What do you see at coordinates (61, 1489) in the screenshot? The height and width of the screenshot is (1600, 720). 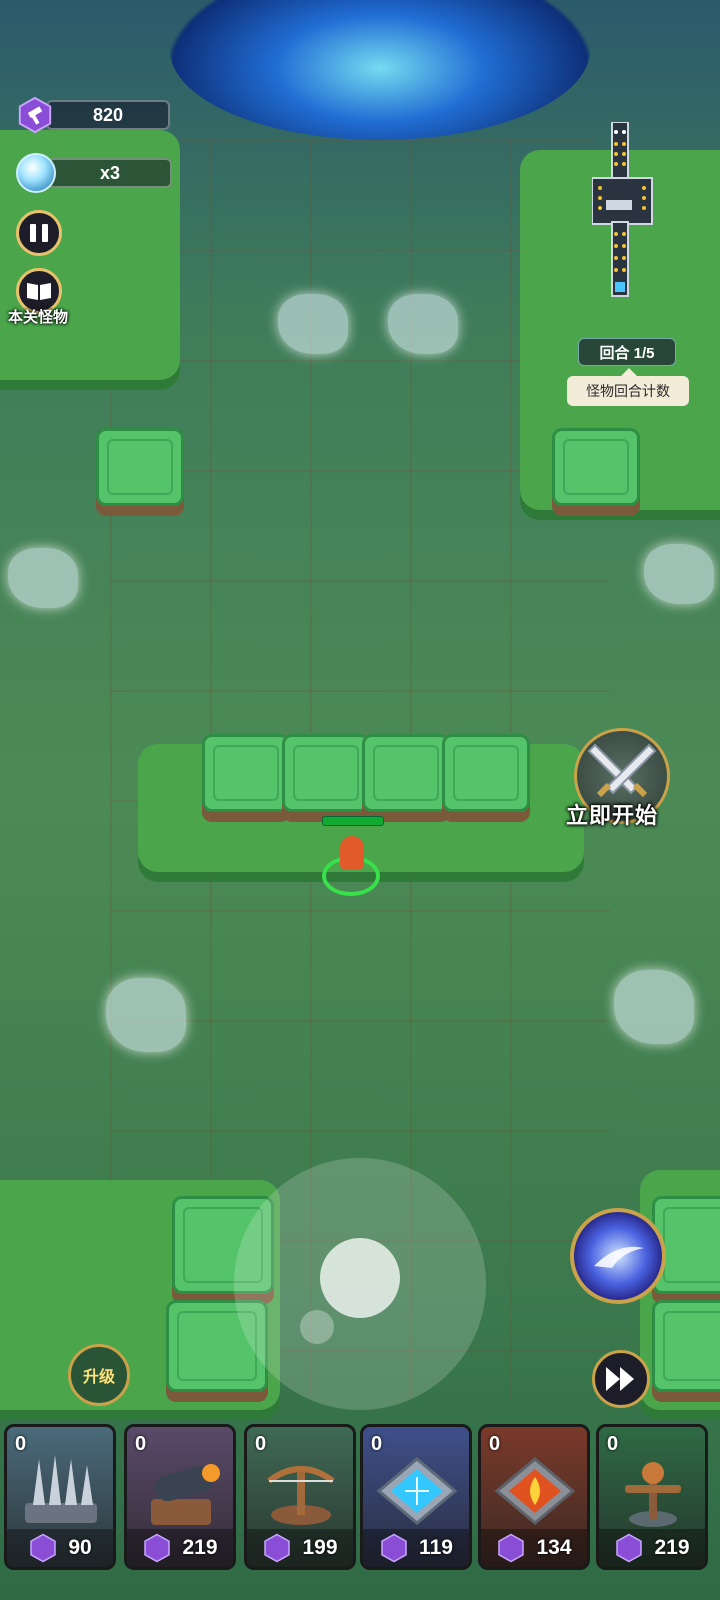 I see `spike-trap-icon` at bounding box center [61, 1489].